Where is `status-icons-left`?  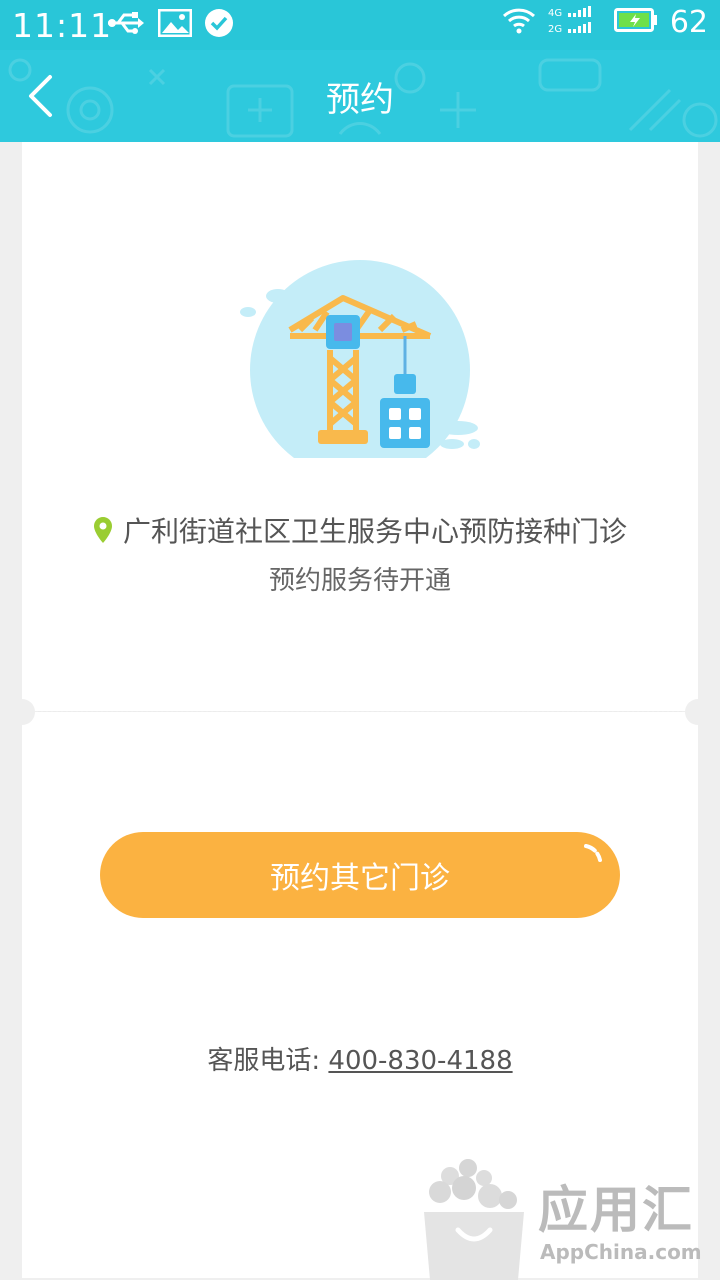 status-icons-left is located at coordinates (170, 25).